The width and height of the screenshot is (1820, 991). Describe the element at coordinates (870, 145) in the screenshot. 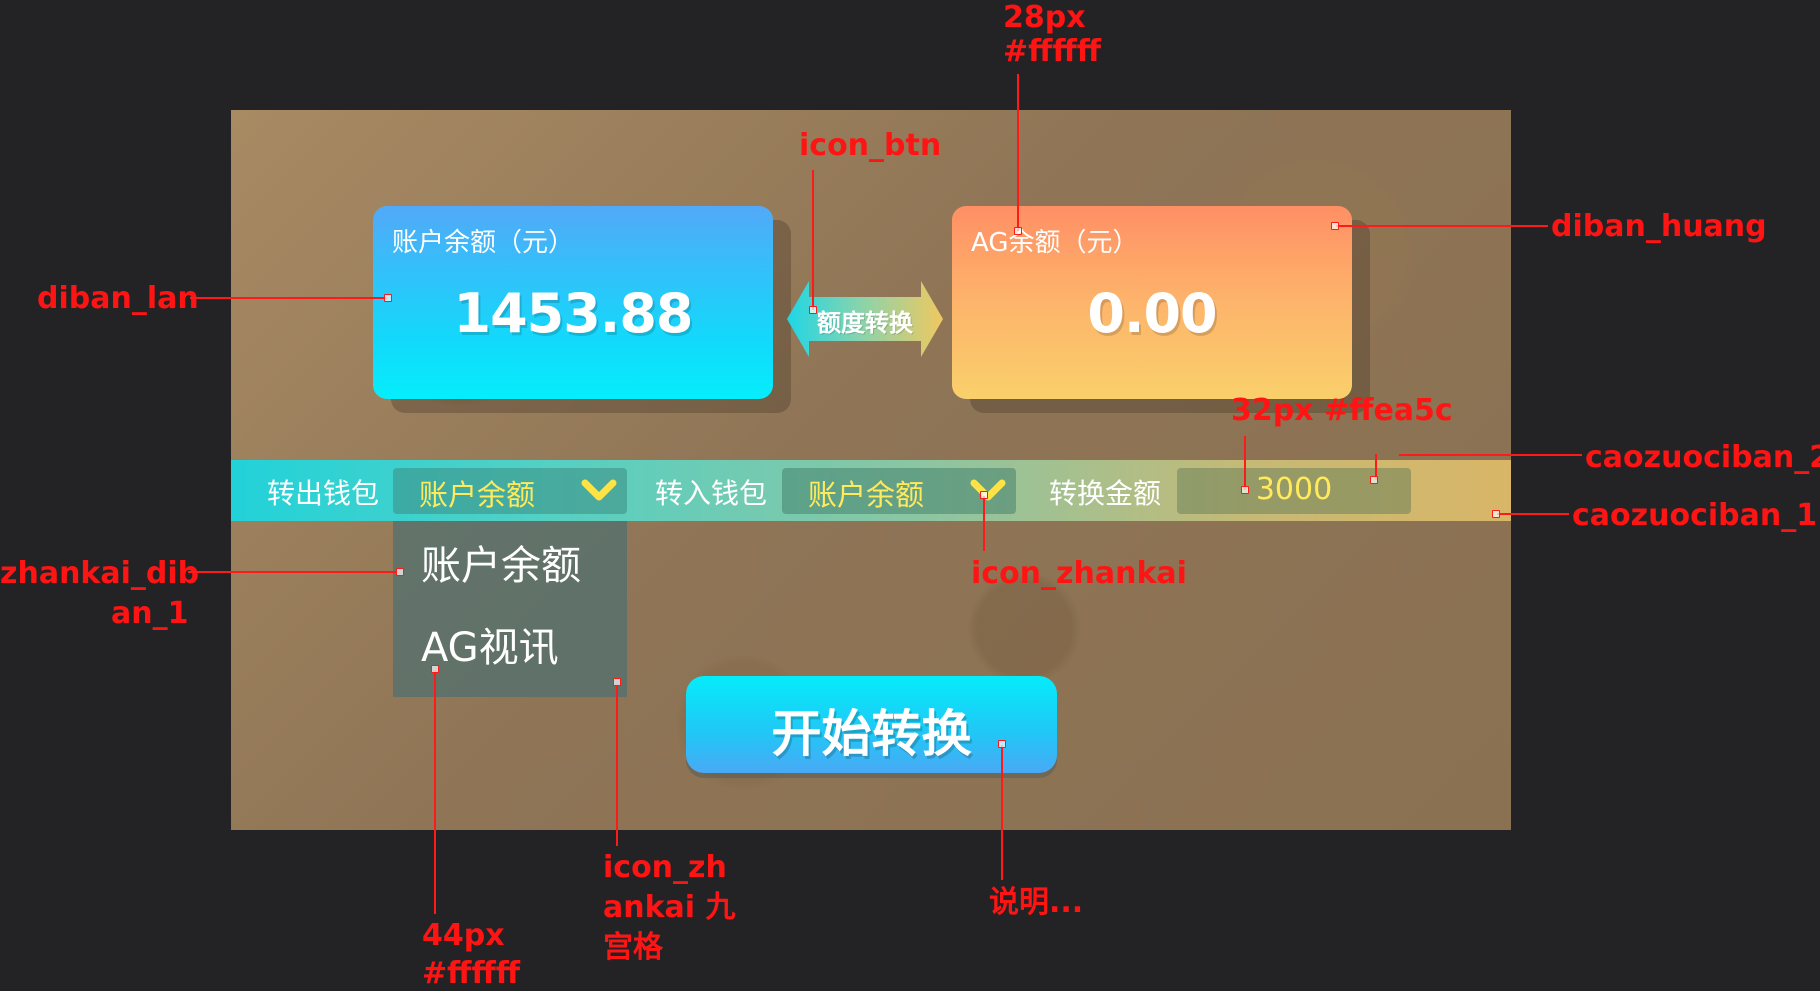

I see `annotation-icon-btn: icon_btn` at that location.